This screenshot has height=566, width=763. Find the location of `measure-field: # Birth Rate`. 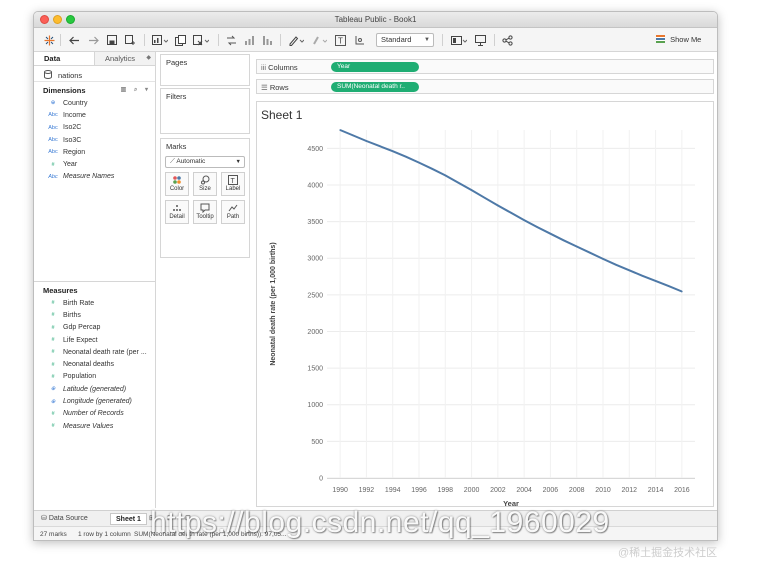

measure-field: # Birth Rate is located at coordinates (94, 303).